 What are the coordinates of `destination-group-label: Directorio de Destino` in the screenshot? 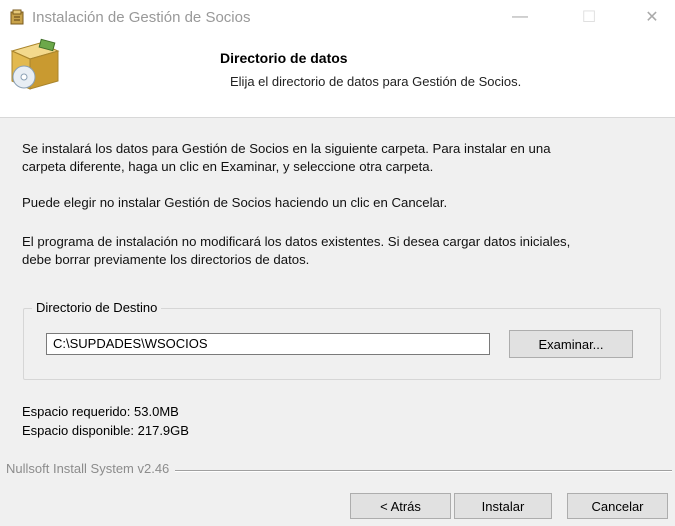 It's located at (97, 307).